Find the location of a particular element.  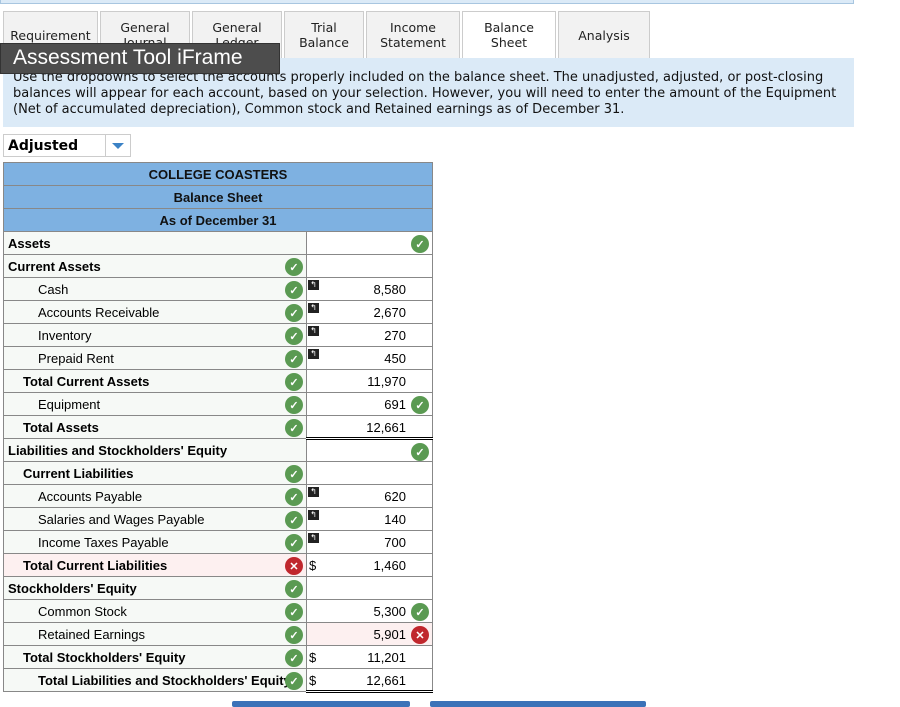

account-label: Equipment is located at coordinates (69, 404).